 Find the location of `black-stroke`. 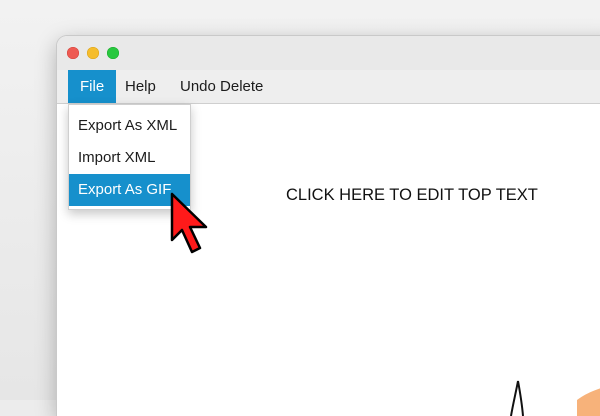

black-stroke is located at coordinates (517, 398).